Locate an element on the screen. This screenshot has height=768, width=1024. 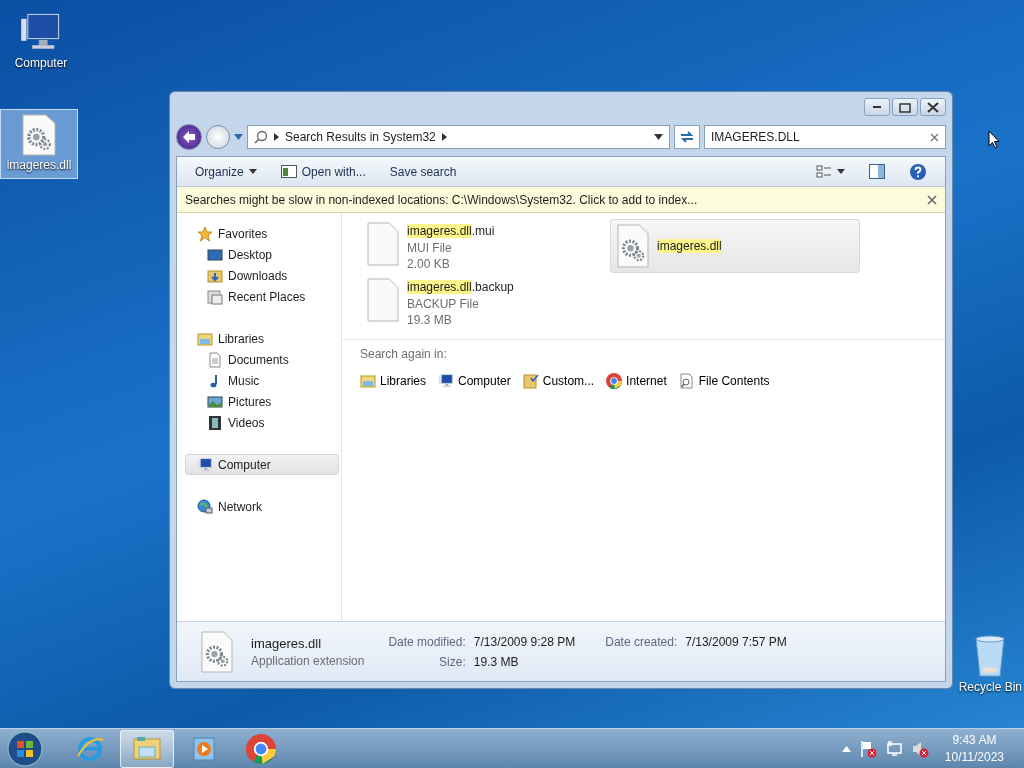
document-icon is located at coordinates (215, 359).